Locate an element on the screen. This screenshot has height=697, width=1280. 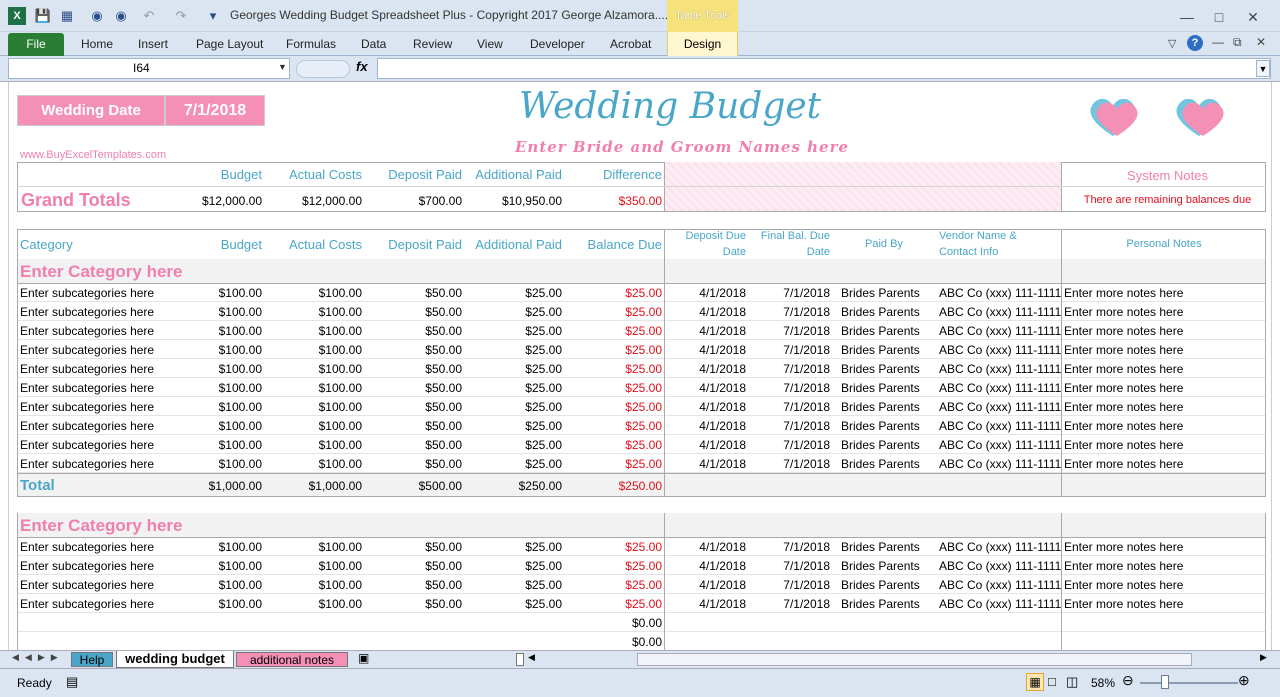
tab-acrobat: Acrobat is located at coordinates (630, 44).